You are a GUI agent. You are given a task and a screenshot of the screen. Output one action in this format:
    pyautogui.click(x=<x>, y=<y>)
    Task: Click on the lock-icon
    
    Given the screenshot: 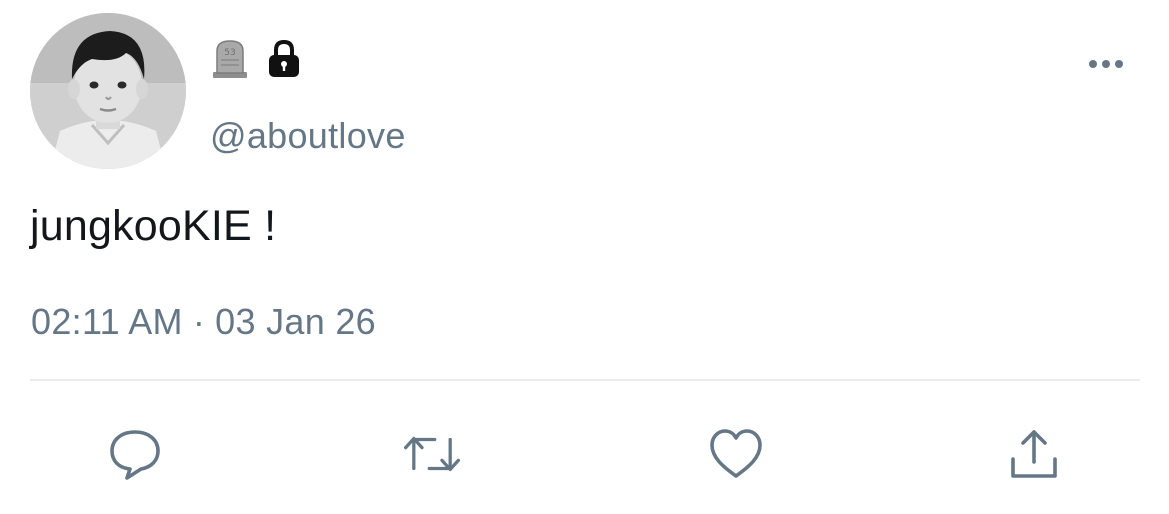 What is the action you would take?
    pyautogui.click(x=284, y=58)
    